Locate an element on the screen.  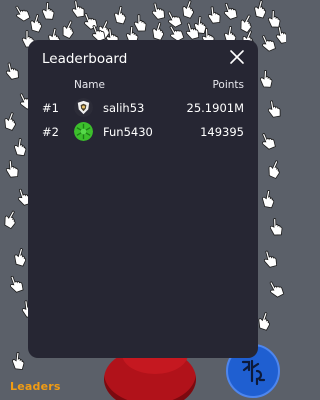
leaderboard-row: #1 salih53 25.1901M is located at coordinates (143, 108).